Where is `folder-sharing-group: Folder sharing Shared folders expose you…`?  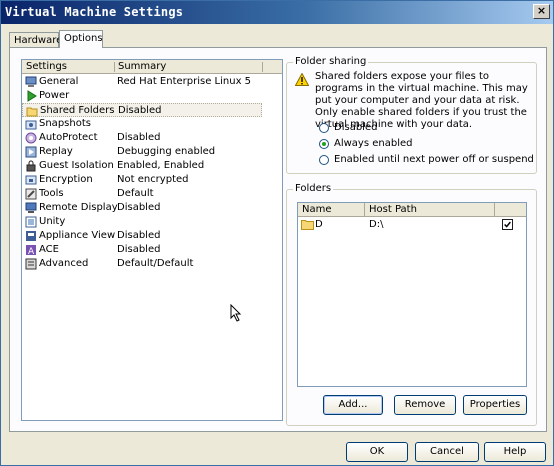 folder-sharing-group: Folder sharing Shared folders expose you… is located at coordinates (411, 115).